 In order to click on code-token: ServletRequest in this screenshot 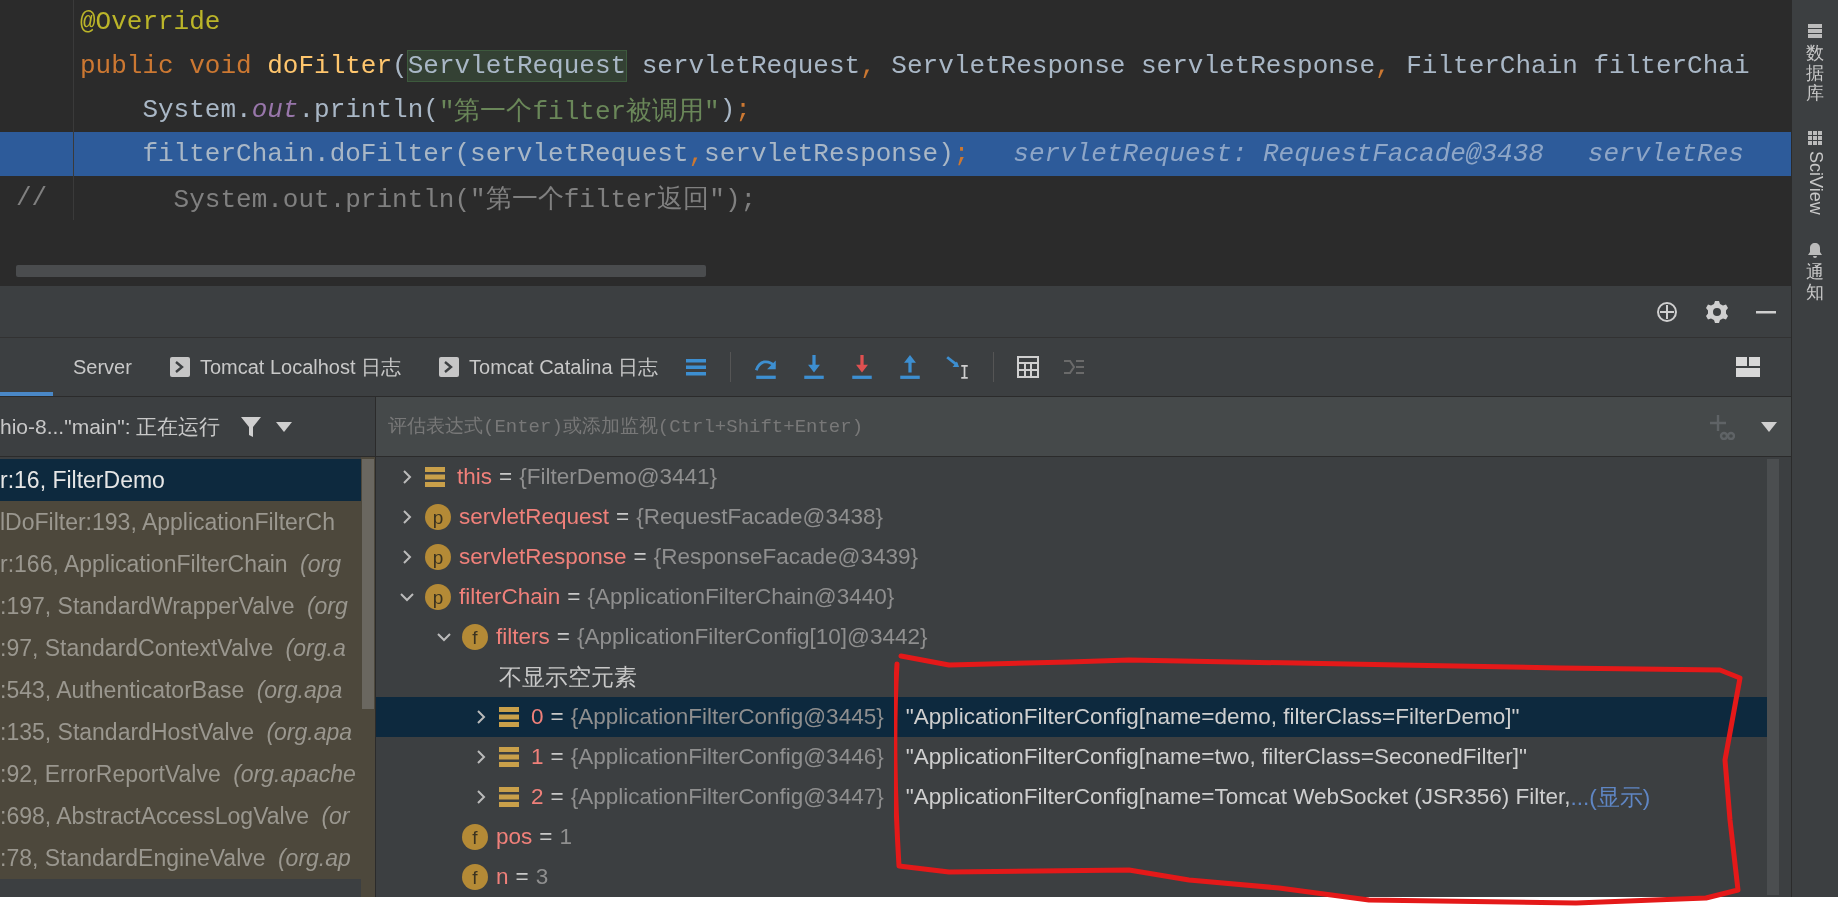, I will do `click(517, 66)`.